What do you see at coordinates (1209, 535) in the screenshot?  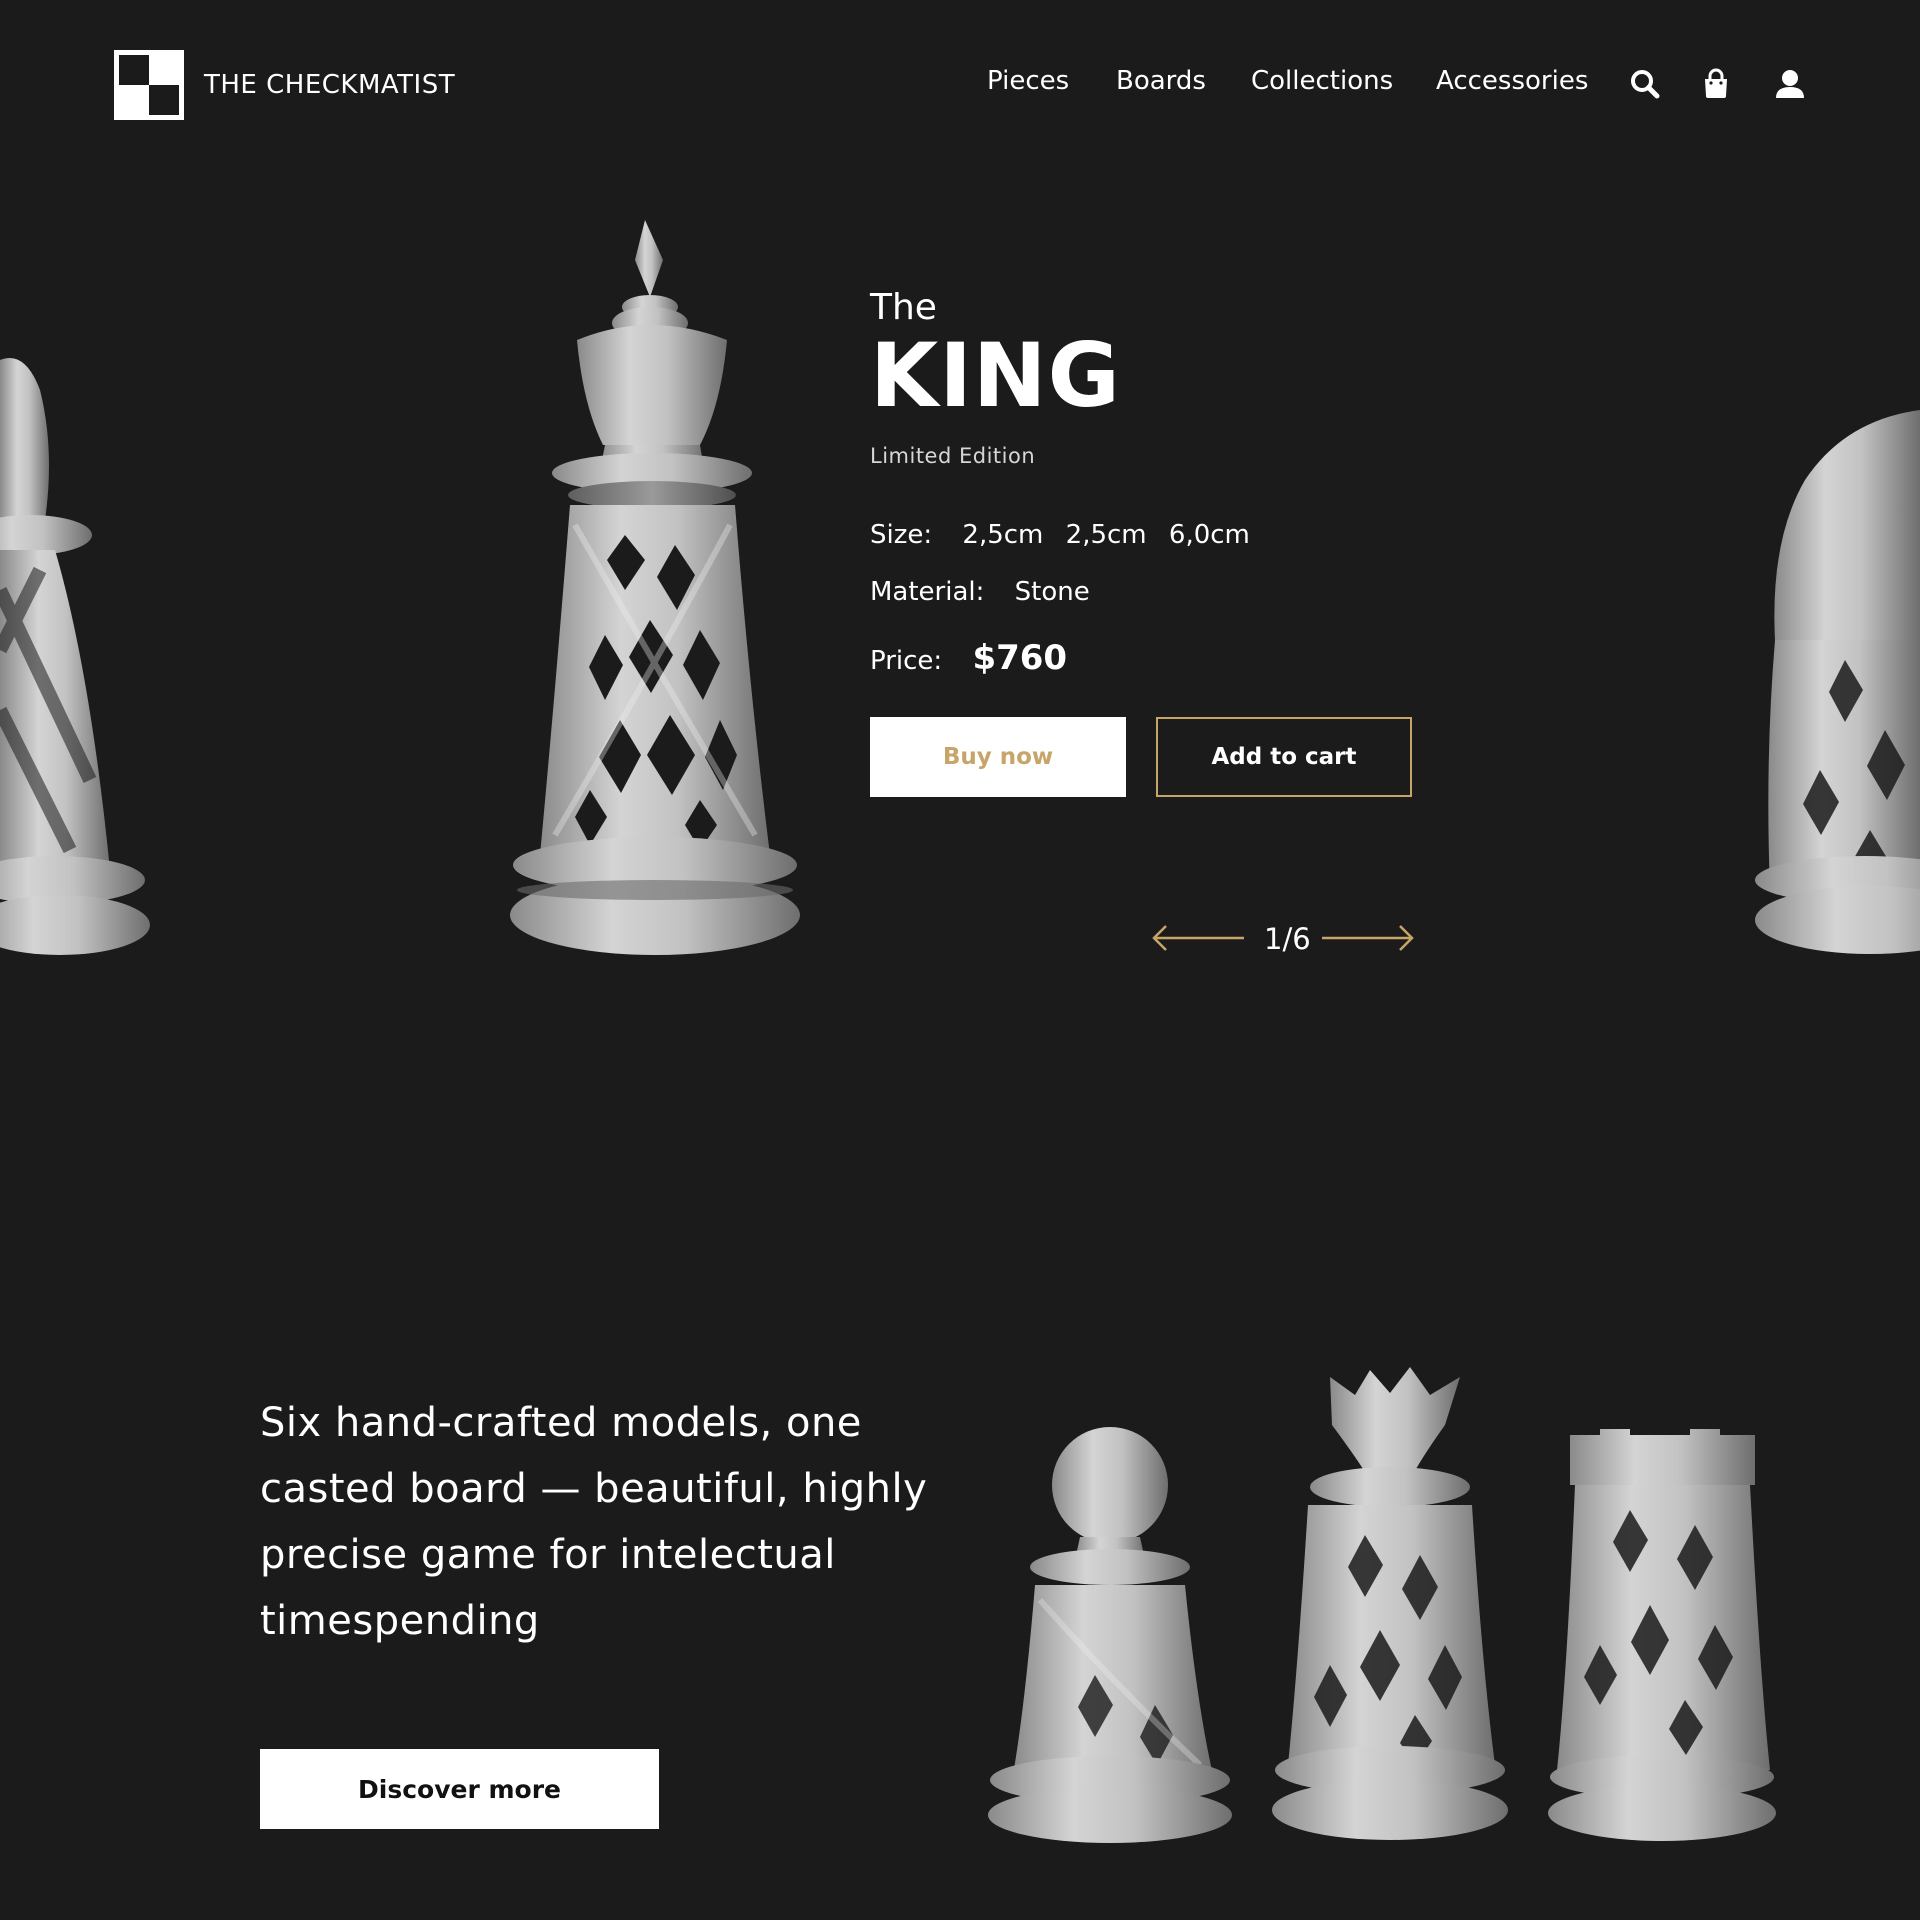 I see `size-value: 6,0cm` at bounding box center [1209, 535].